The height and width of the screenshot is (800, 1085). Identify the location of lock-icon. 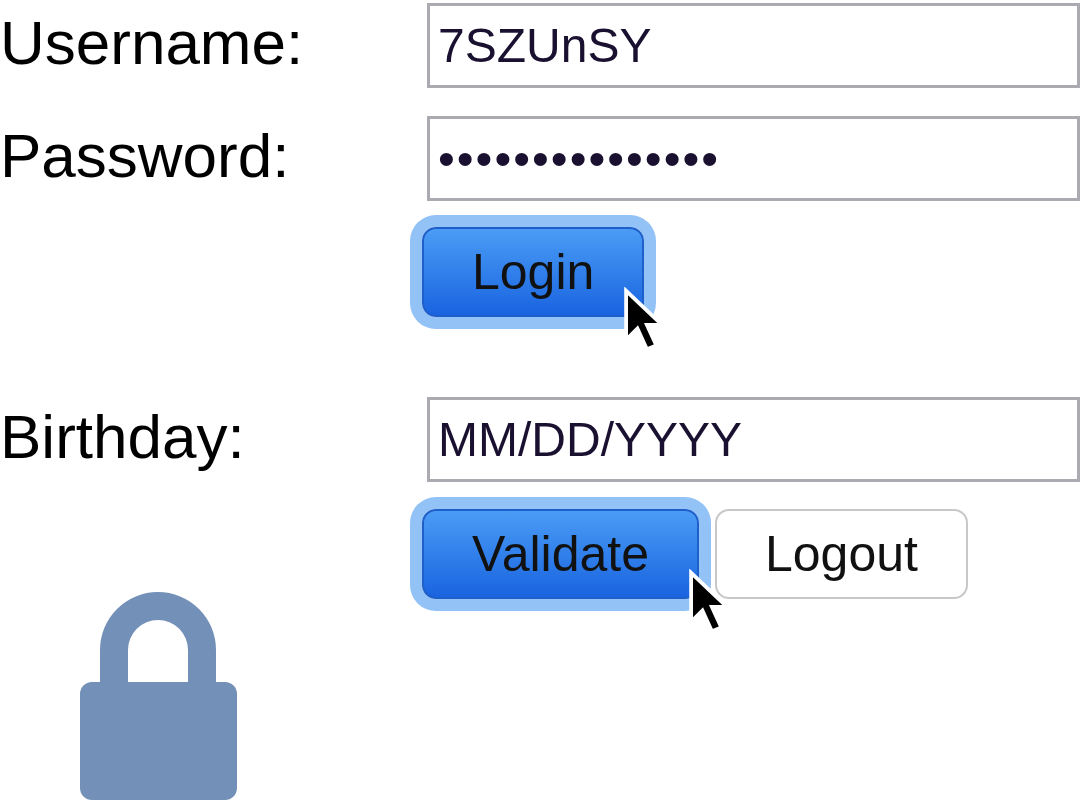
(158, 695).